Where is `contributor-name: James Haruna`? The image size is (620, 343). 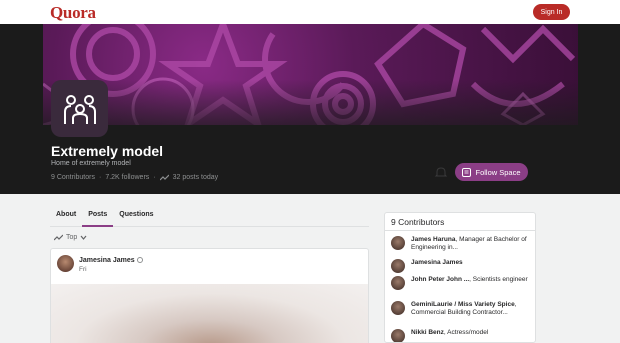 contributor-name: James Haruna is located at coordinates (433, 239).